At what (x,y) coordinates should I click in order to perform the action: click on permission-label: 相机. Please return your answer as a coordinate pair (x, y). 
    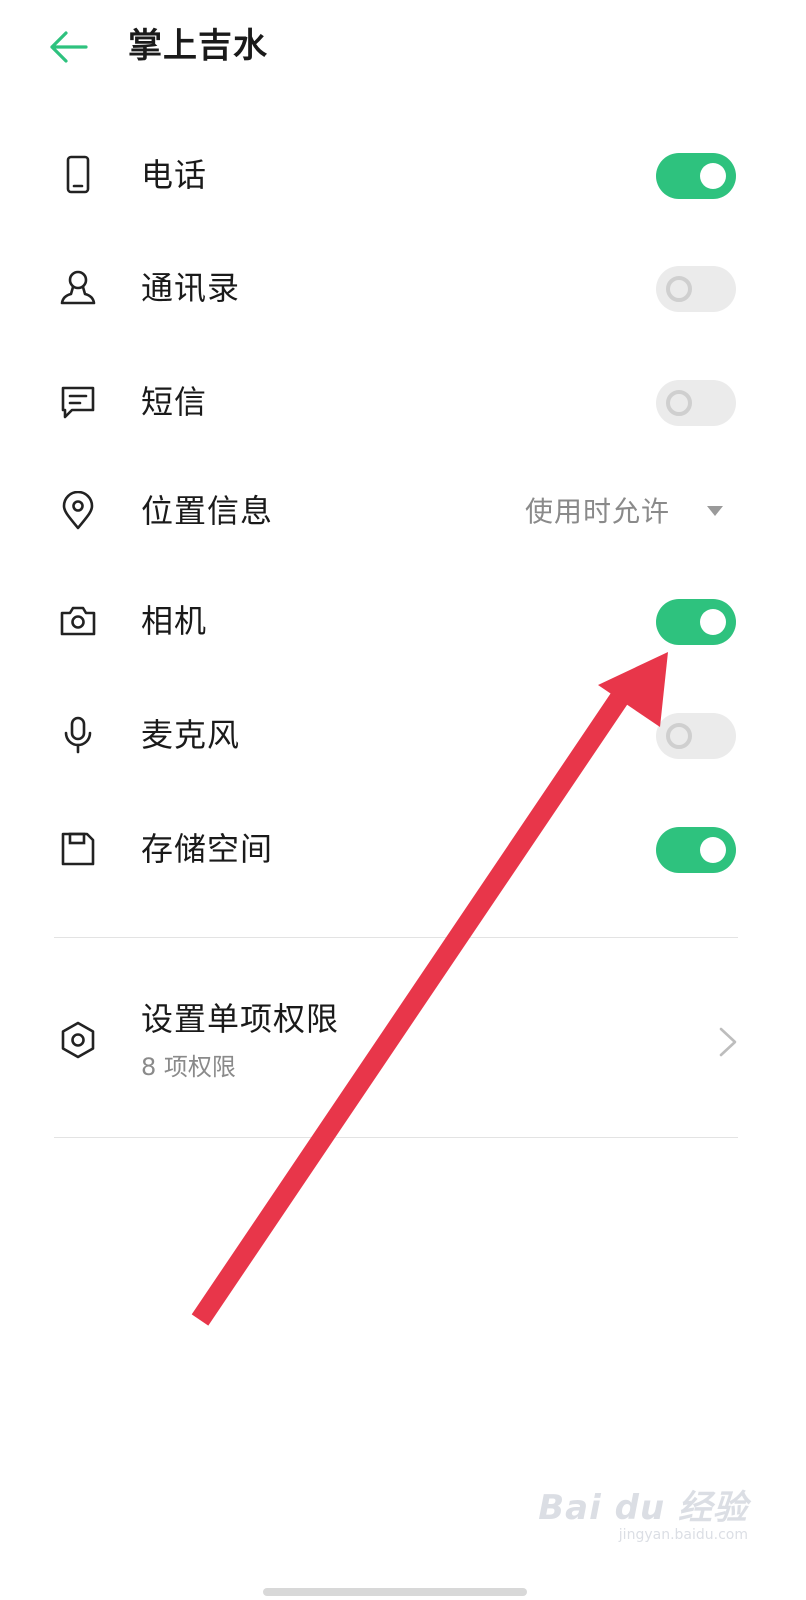
    Looking at the image, I should click on (174, 621).